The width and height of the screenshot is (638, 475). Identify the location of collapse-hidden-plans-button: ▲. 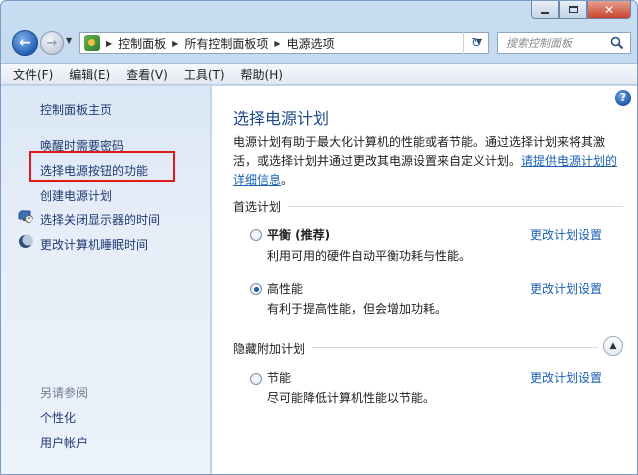
(613, 346).